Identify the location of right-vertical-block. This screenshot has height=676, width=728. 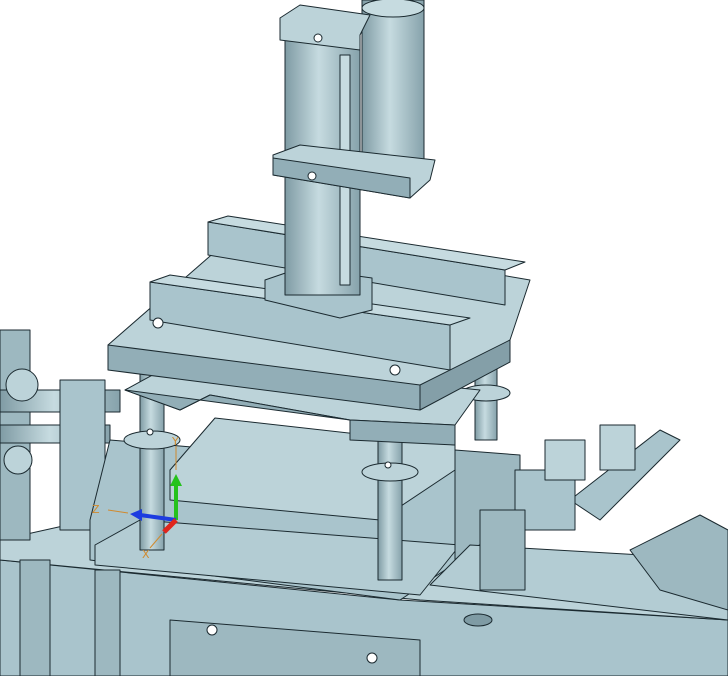
(502, 550).